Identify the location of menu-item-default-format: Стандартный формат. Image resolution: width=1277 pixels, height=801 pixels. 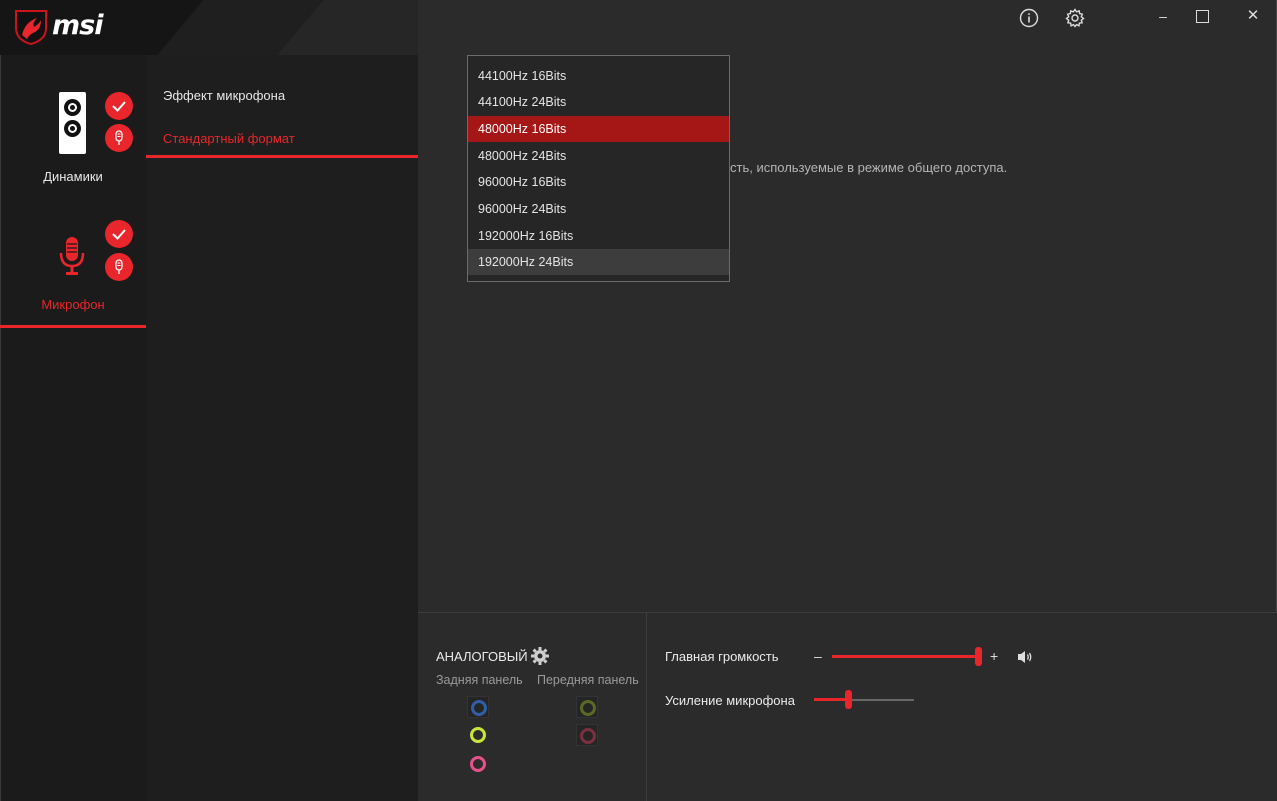
(229, 138).